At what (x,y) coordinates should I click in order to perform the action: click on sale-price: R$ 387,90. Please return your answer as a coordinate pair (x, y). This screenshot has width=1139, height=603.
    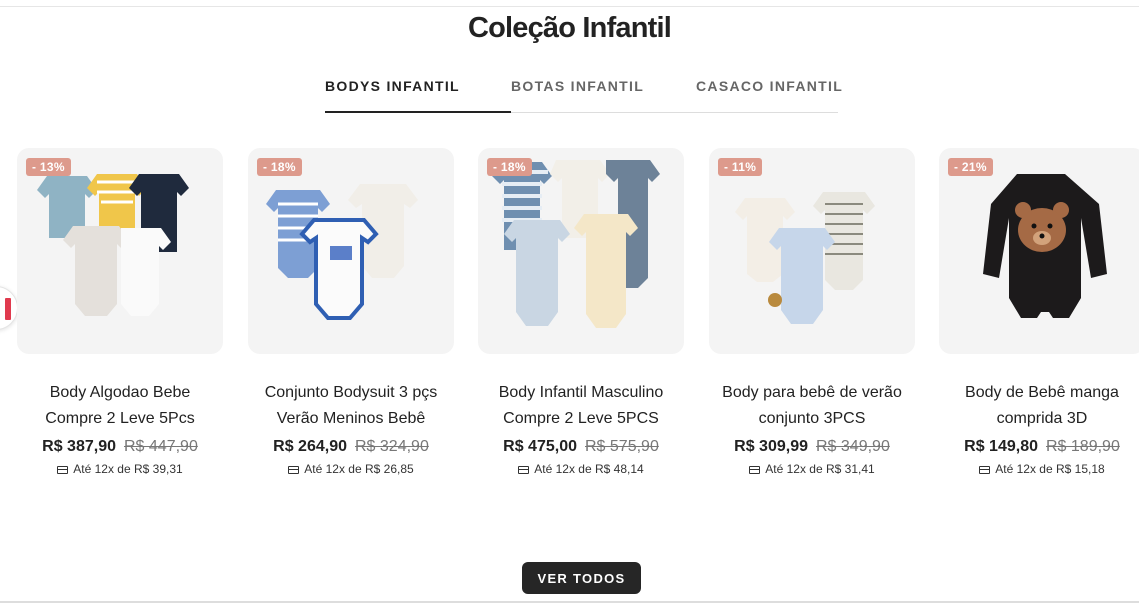
    Looking at the image, I should click on (79, 446).